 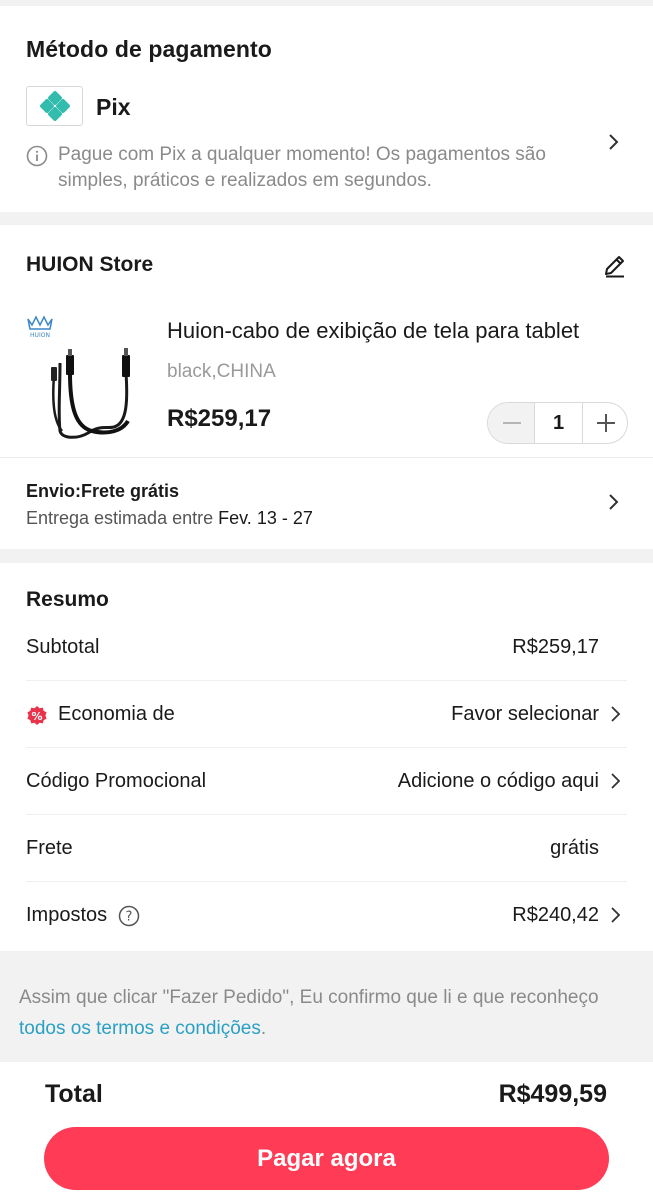 What do you see at coordinates (67, 599) in the screenshot?
I see `summary-title: Resumo` at bounding box center [67, 599].